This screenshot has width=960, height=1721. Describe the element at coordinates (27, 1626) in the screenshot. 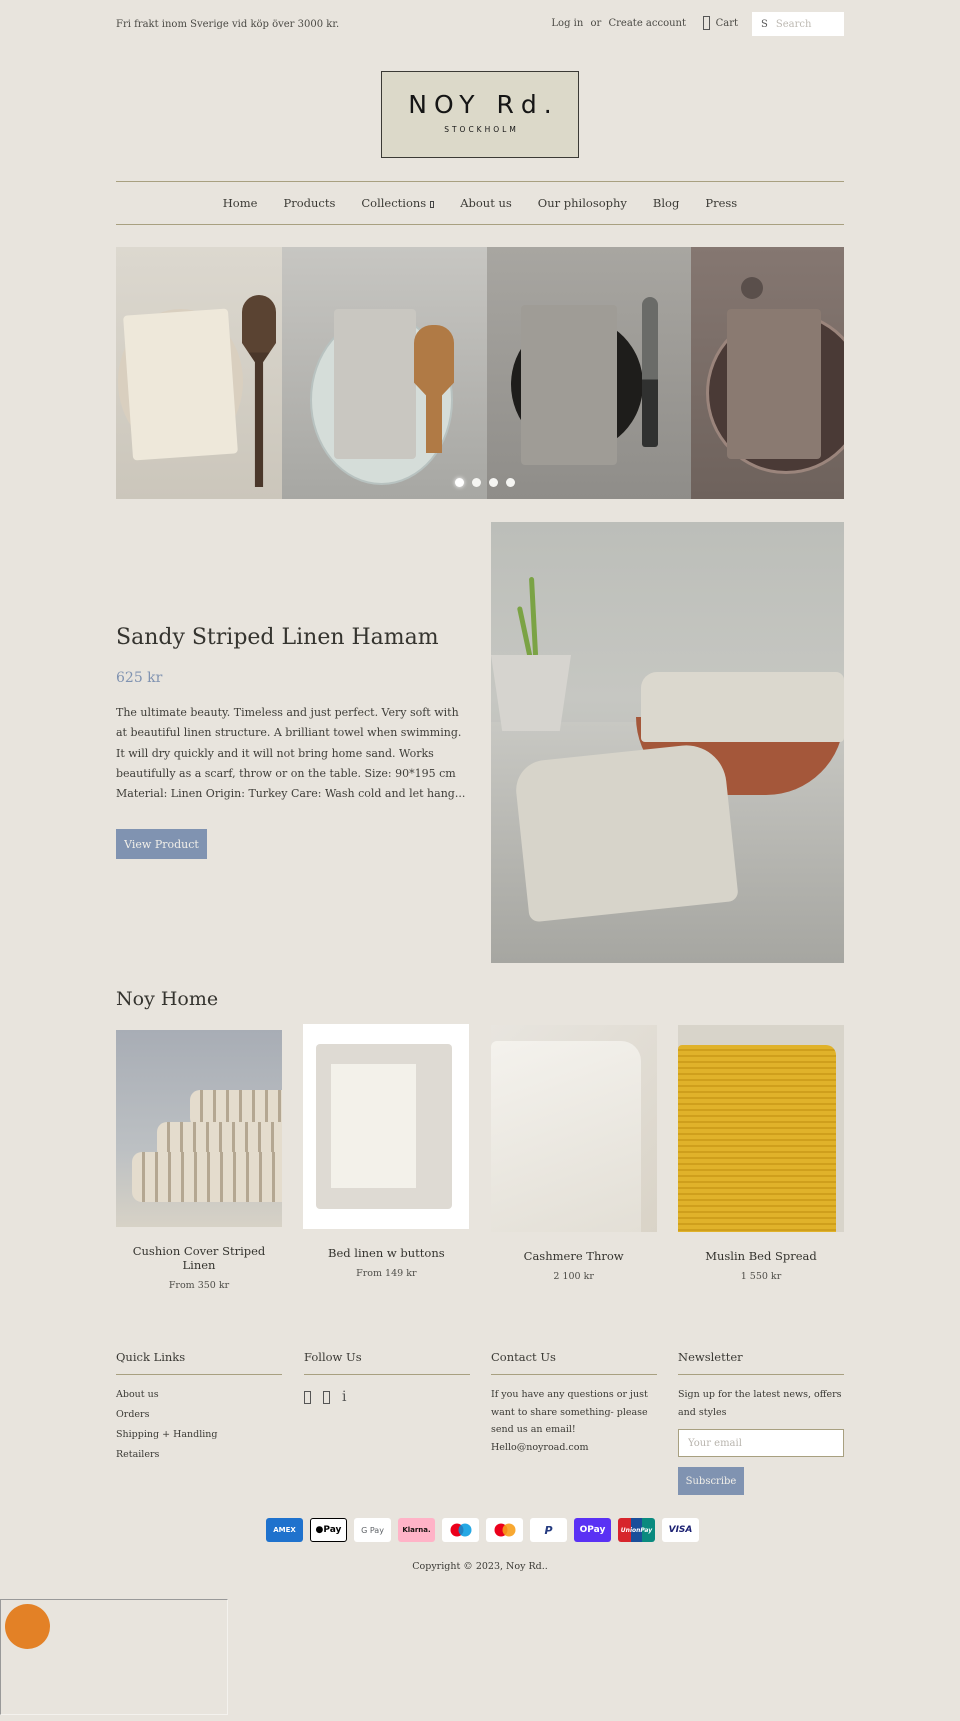

I see `chat-launcher-button` at that location.